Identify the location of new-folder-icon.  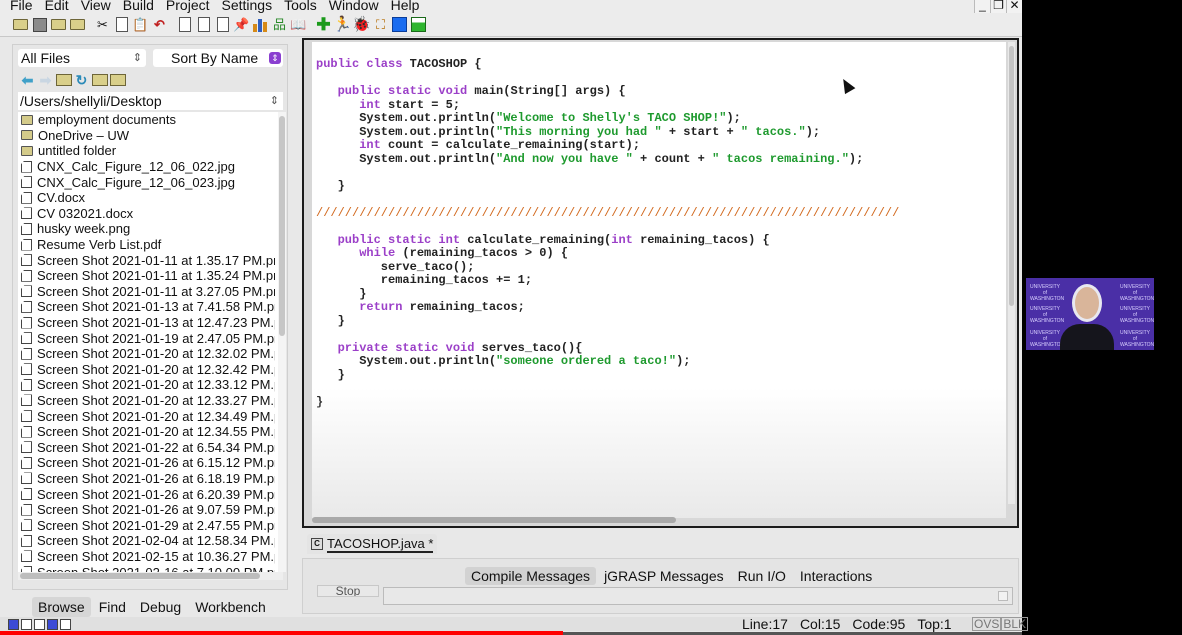
(99, 80).